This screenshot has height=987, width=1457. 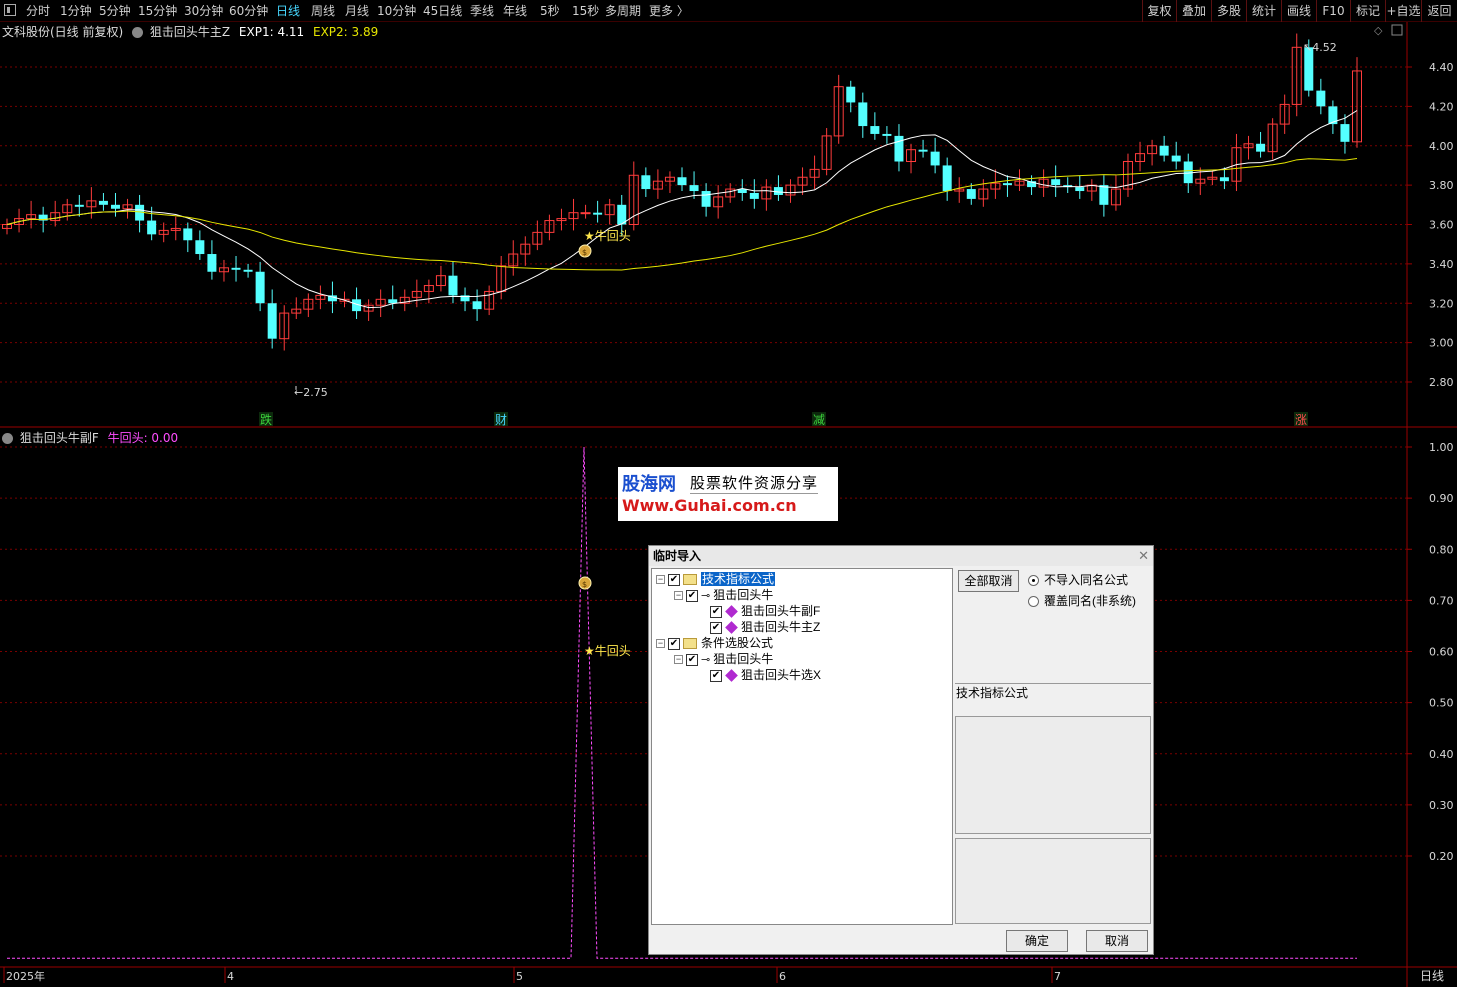 I want to click on low-price-marker: ←2.75, so click(x=311, y=392).